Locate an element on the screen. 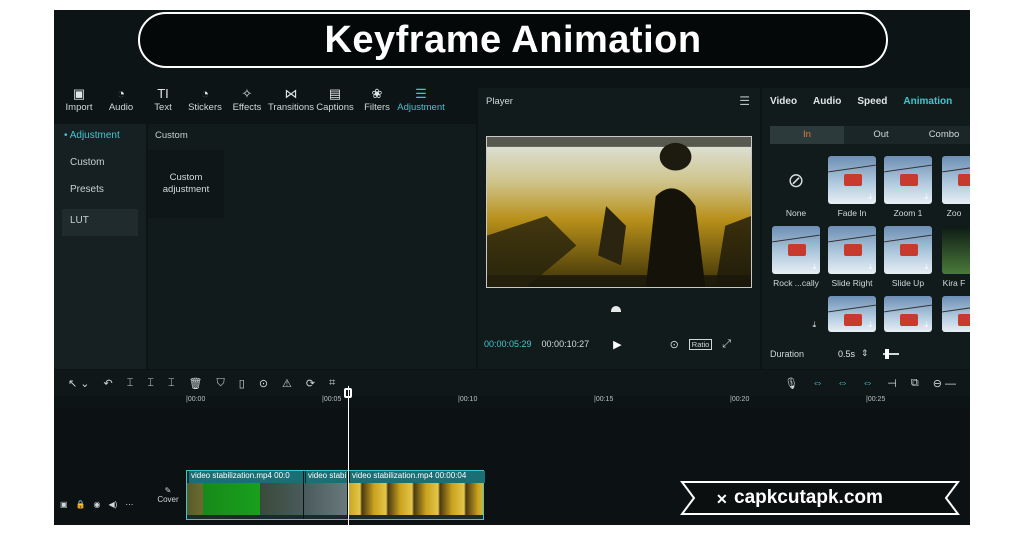 This screenshot has width=1024, height=536. subtab-combo: Combo is located at coordinates (944, 135).